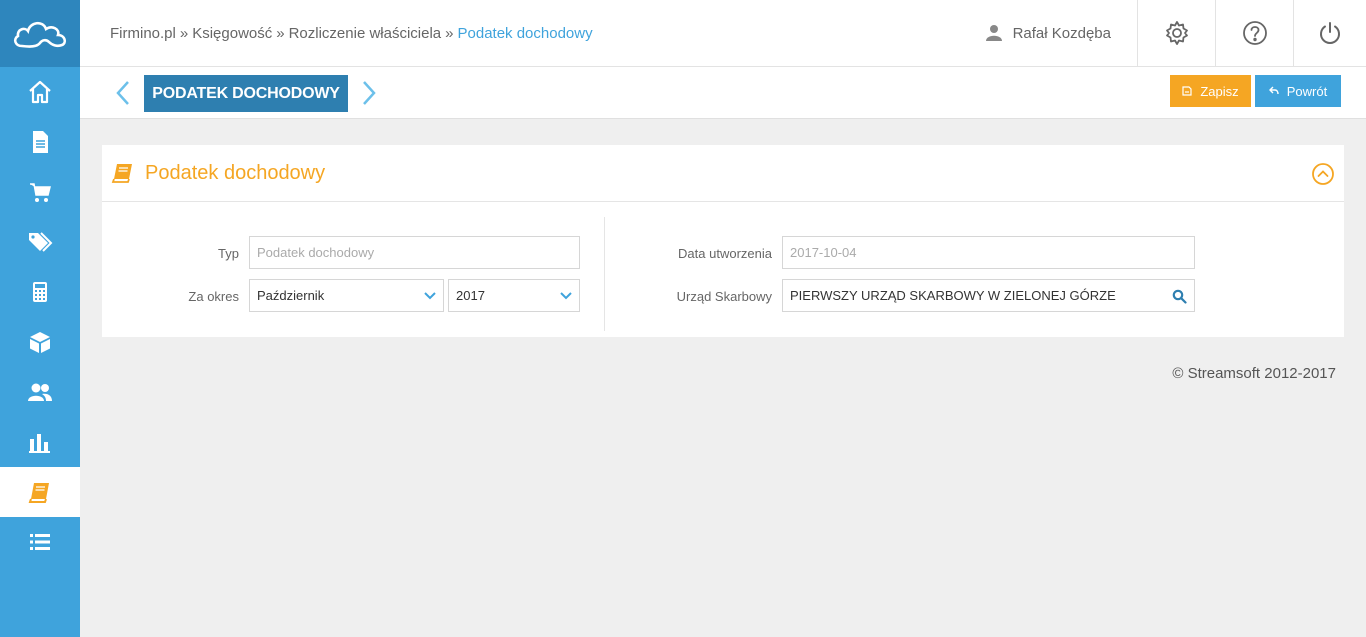  I want to click on help-icon, so click(1254, 33).